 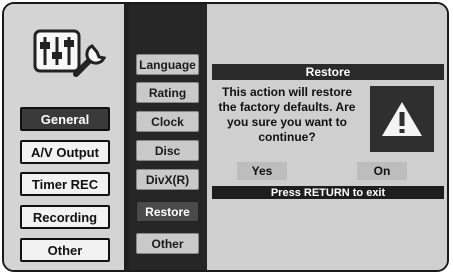 What do you see at coordinates (70, 53) in the screenshot?
I see `settings-sliders-wrench-icon` at bounding box center [70, 53].